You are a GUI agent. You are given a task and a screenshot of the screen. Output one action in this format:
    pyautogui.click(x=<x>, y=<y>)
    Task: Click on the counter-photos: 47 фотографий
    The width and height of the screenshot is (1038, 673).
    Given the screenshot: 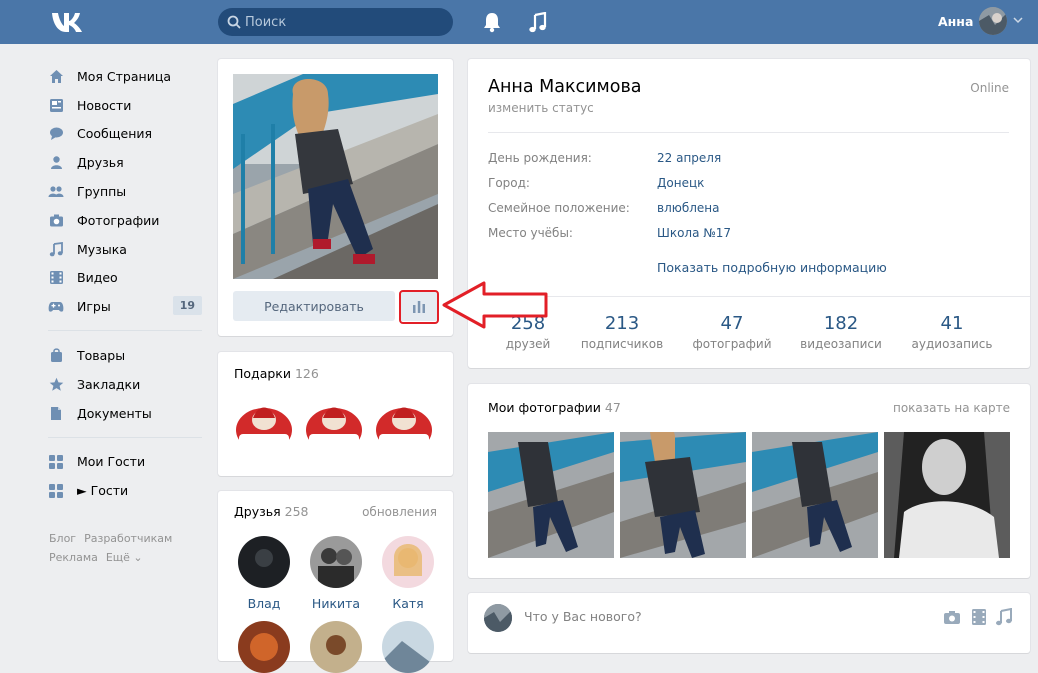 What is the action you would take?
    pyautogui.click(x=732, y=332)
    